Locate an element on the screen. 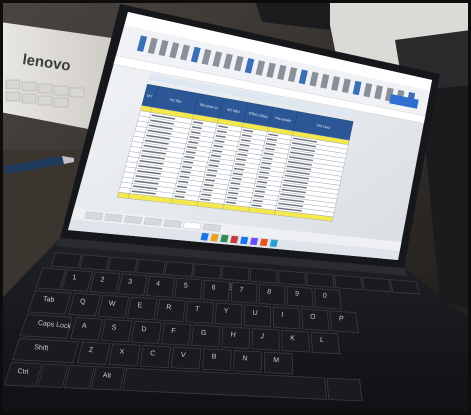 The height and width of the screenshot is (415, 471). key-label: G is located at coordinates (204, 334).